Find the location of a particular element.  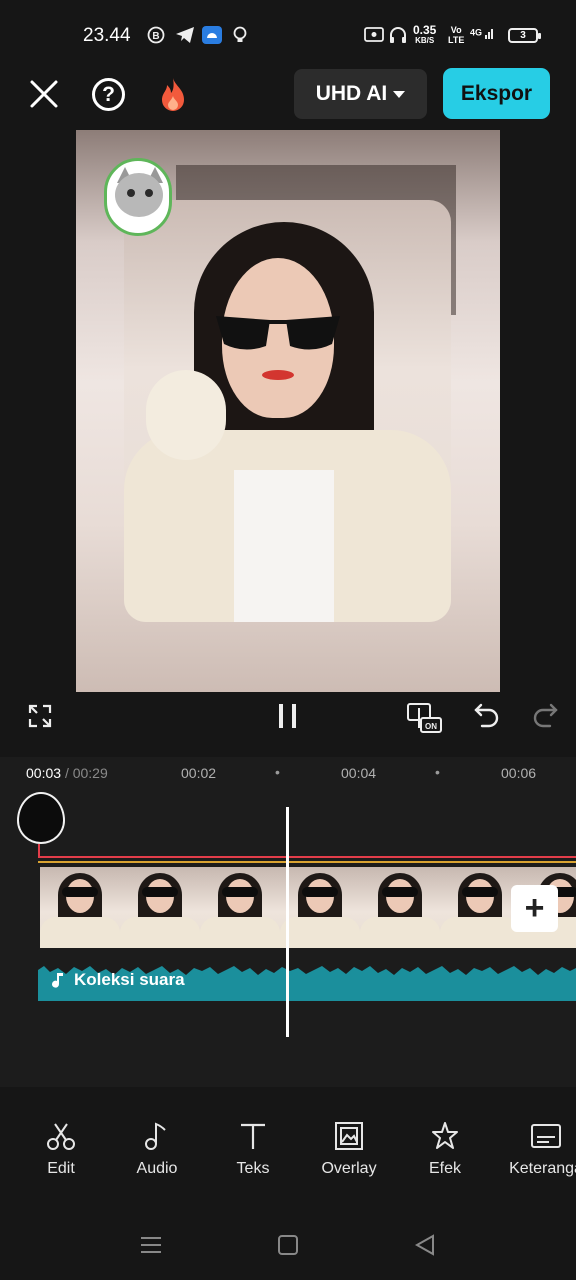

signal-indicator: 4G is located at coordinates (482, 33).